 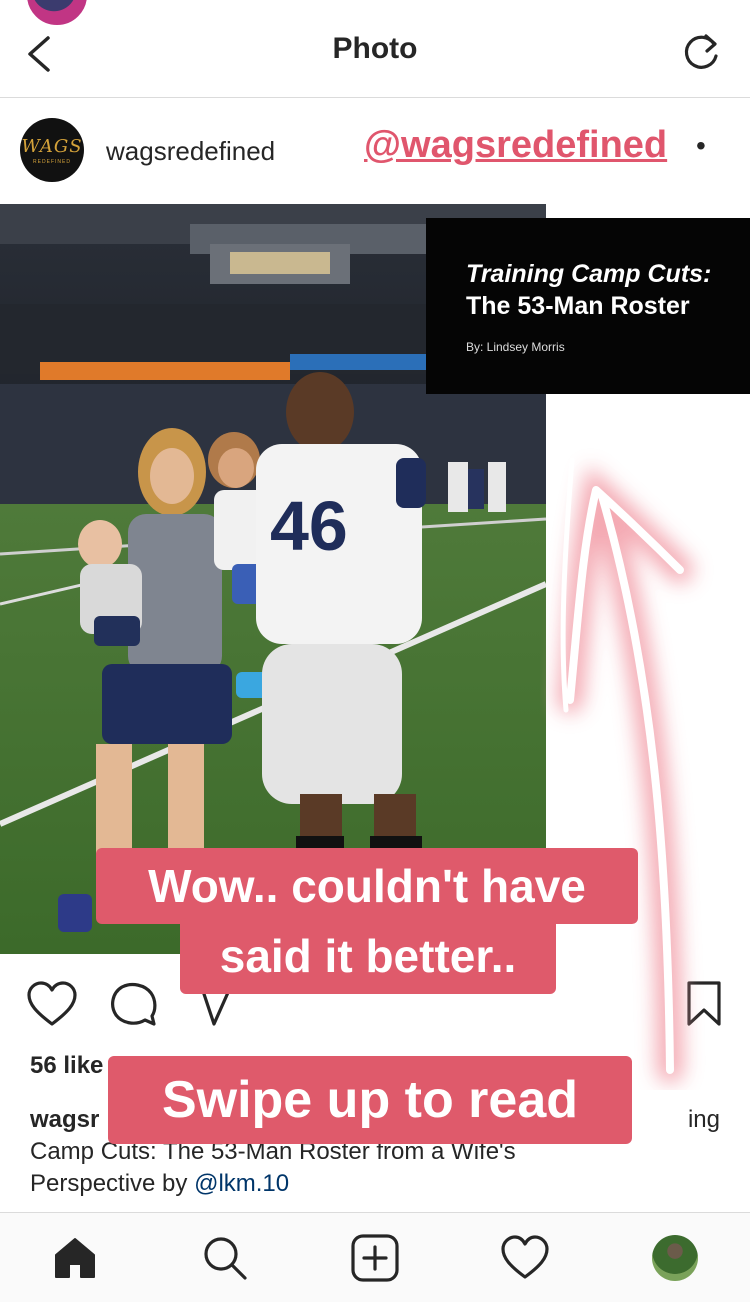 I want to click on add-post-icon, so click(x=375, y=1258).